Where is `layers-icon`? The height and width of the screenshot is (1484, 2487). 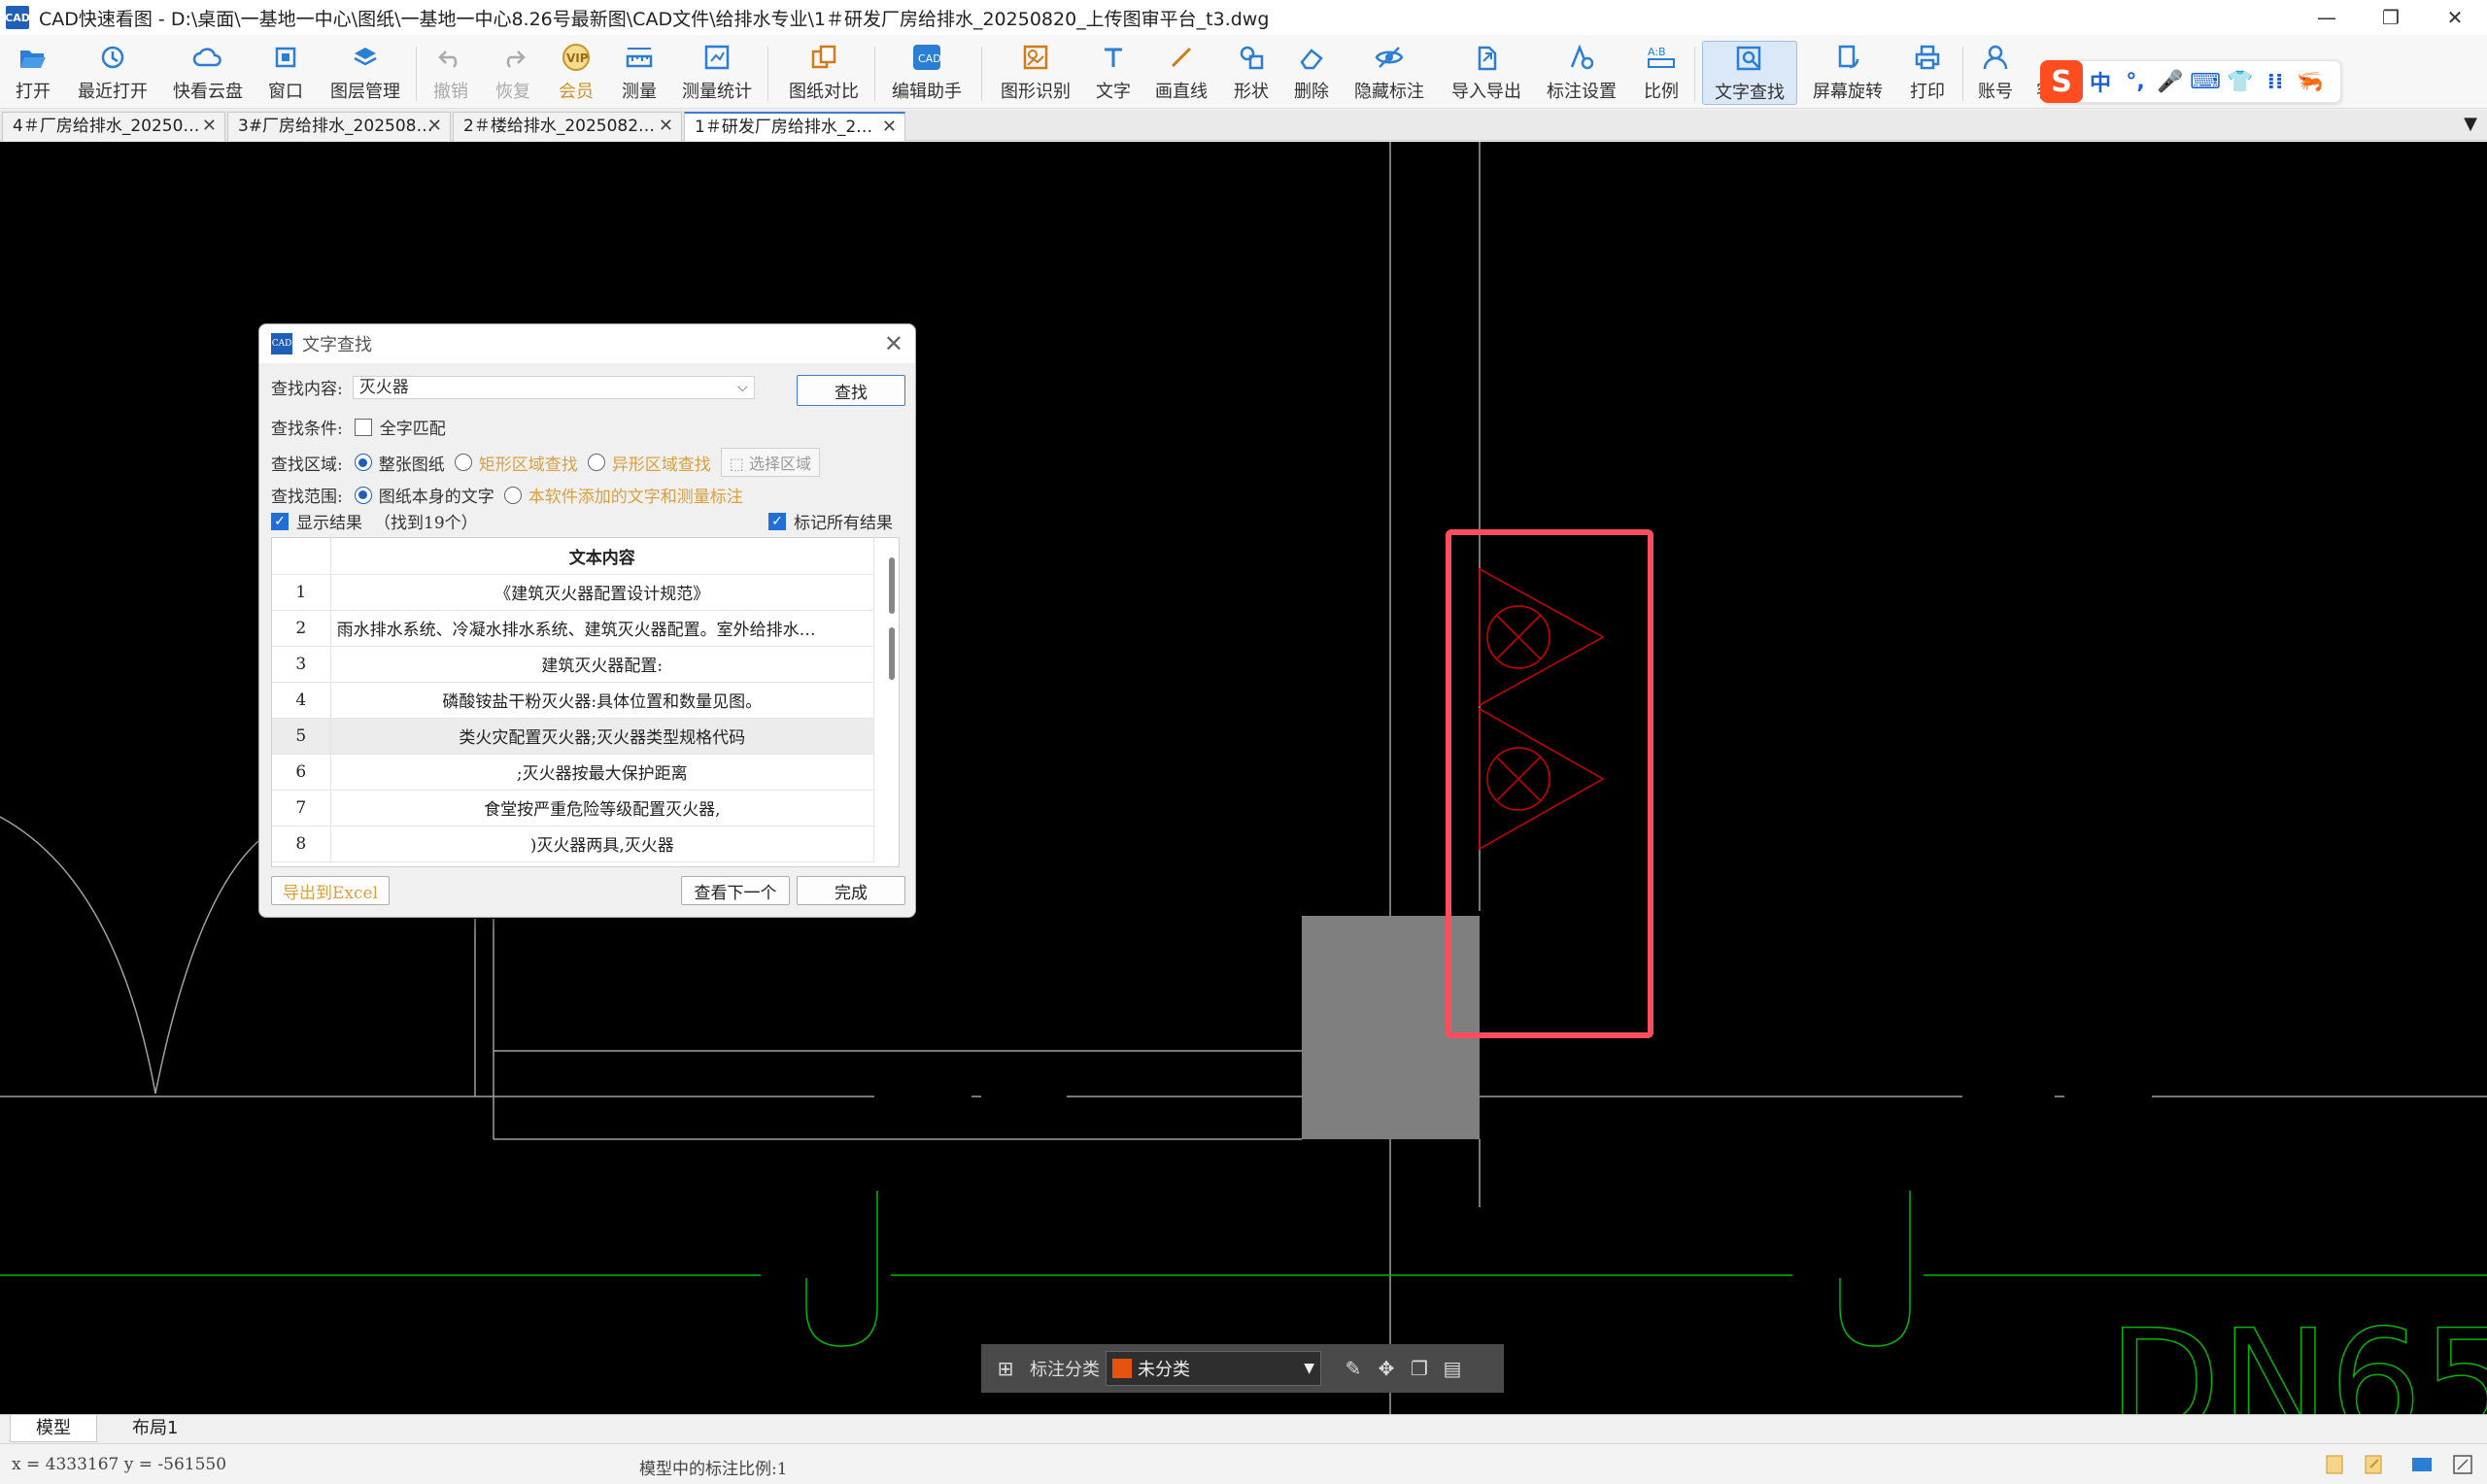 layers-icon is located at coordinates (365, 57).